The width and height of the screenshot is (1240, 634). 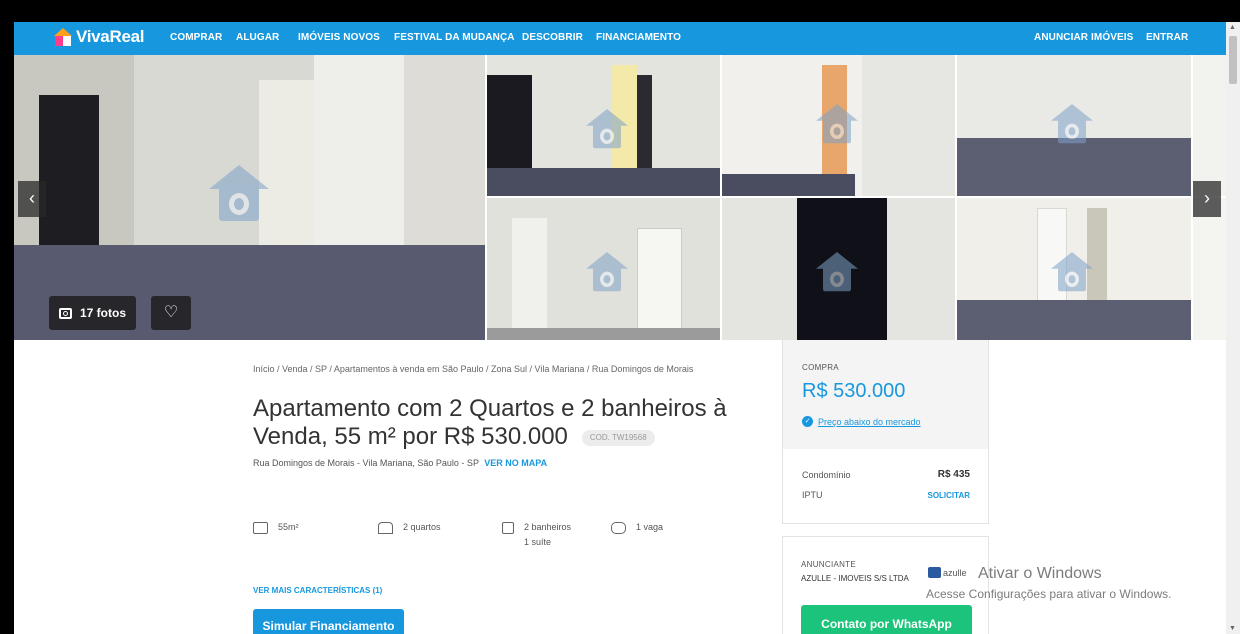 What do you see at coordinates (63, 37) in the screenshot?
I see `house-logo-icon` at bounding box center [63, 37].